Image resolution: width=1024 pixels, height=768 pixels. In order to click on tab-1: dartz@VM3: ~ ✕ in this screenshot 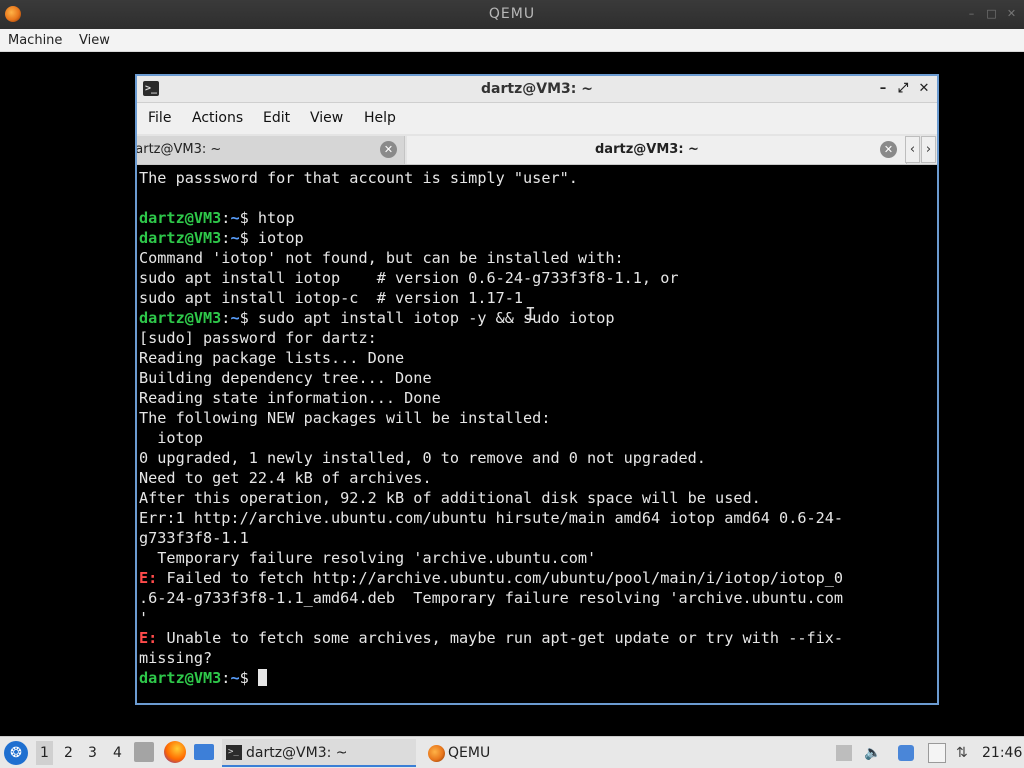, I will do `click(271, 150)`.